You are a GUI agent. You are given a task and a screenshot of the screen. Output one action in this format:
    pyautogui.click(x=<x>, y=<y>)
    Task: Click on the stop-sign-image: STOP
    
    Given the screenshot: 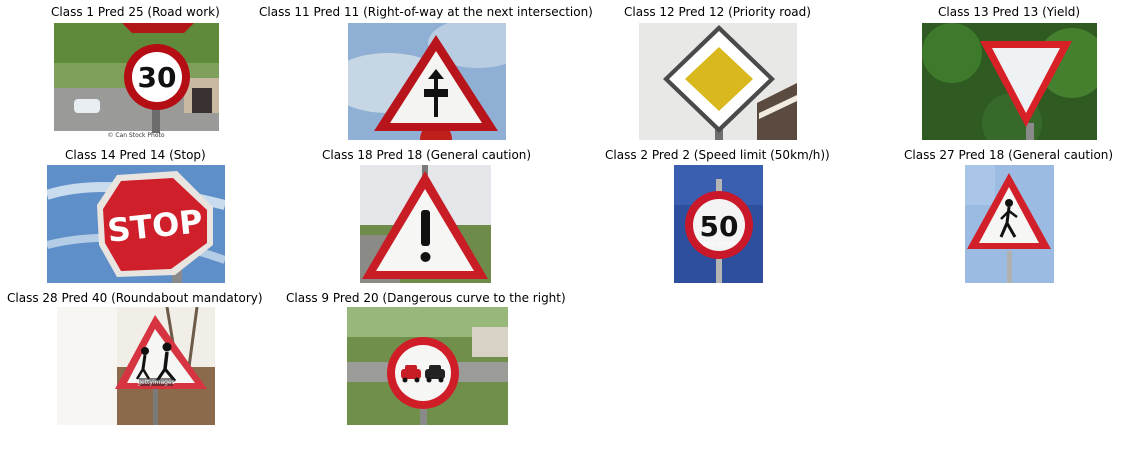 What is the action you would take?
    pyautogui.click(x=136, y=224)
    